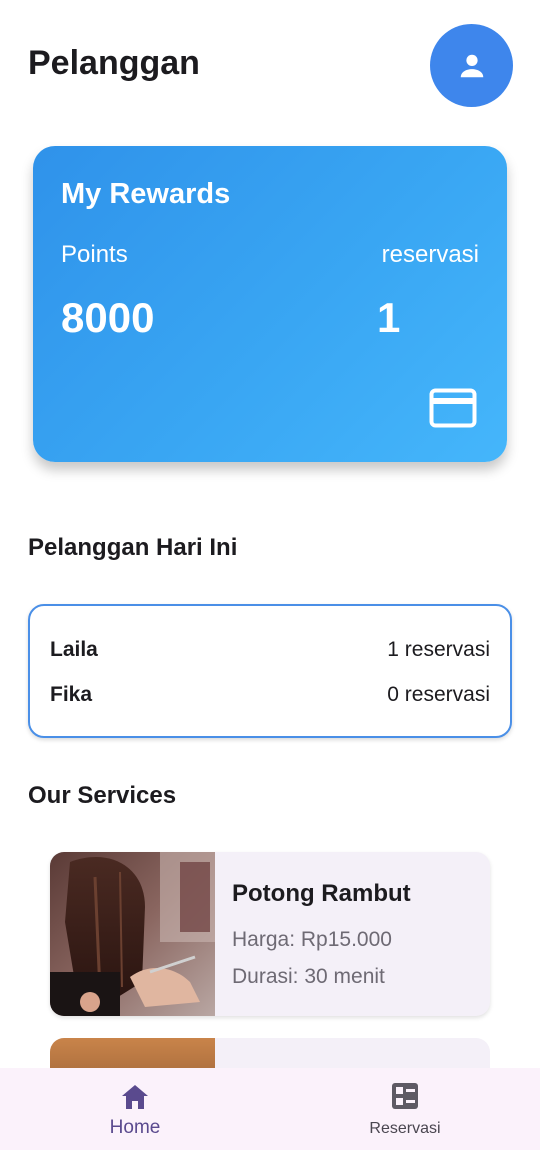 This screenshot has width=540, height=1150. What do you see at coordinates (270, 671) in the screenshot?
I see `today-customers-box: Laila 1 reservasi Fika 0 reservasi` at bounding box center [270, 671].